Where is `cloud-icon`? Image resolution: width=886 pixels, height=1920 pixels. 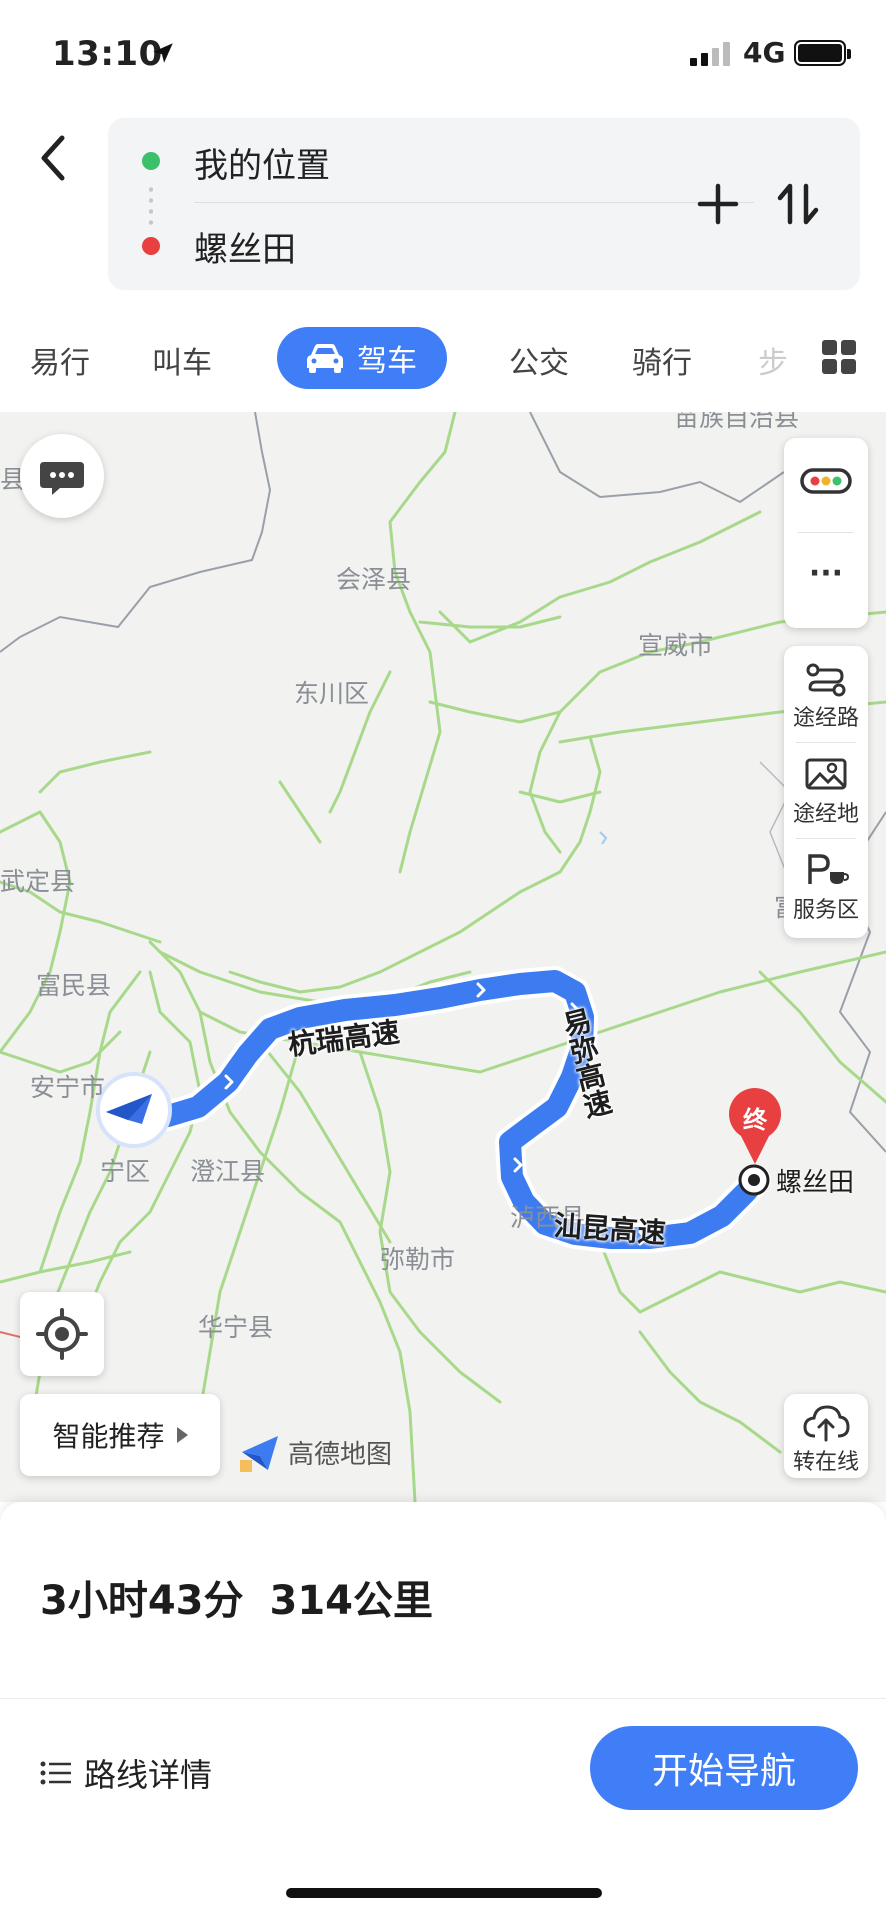 cloud-icon is located at coordinates (826, 1423).